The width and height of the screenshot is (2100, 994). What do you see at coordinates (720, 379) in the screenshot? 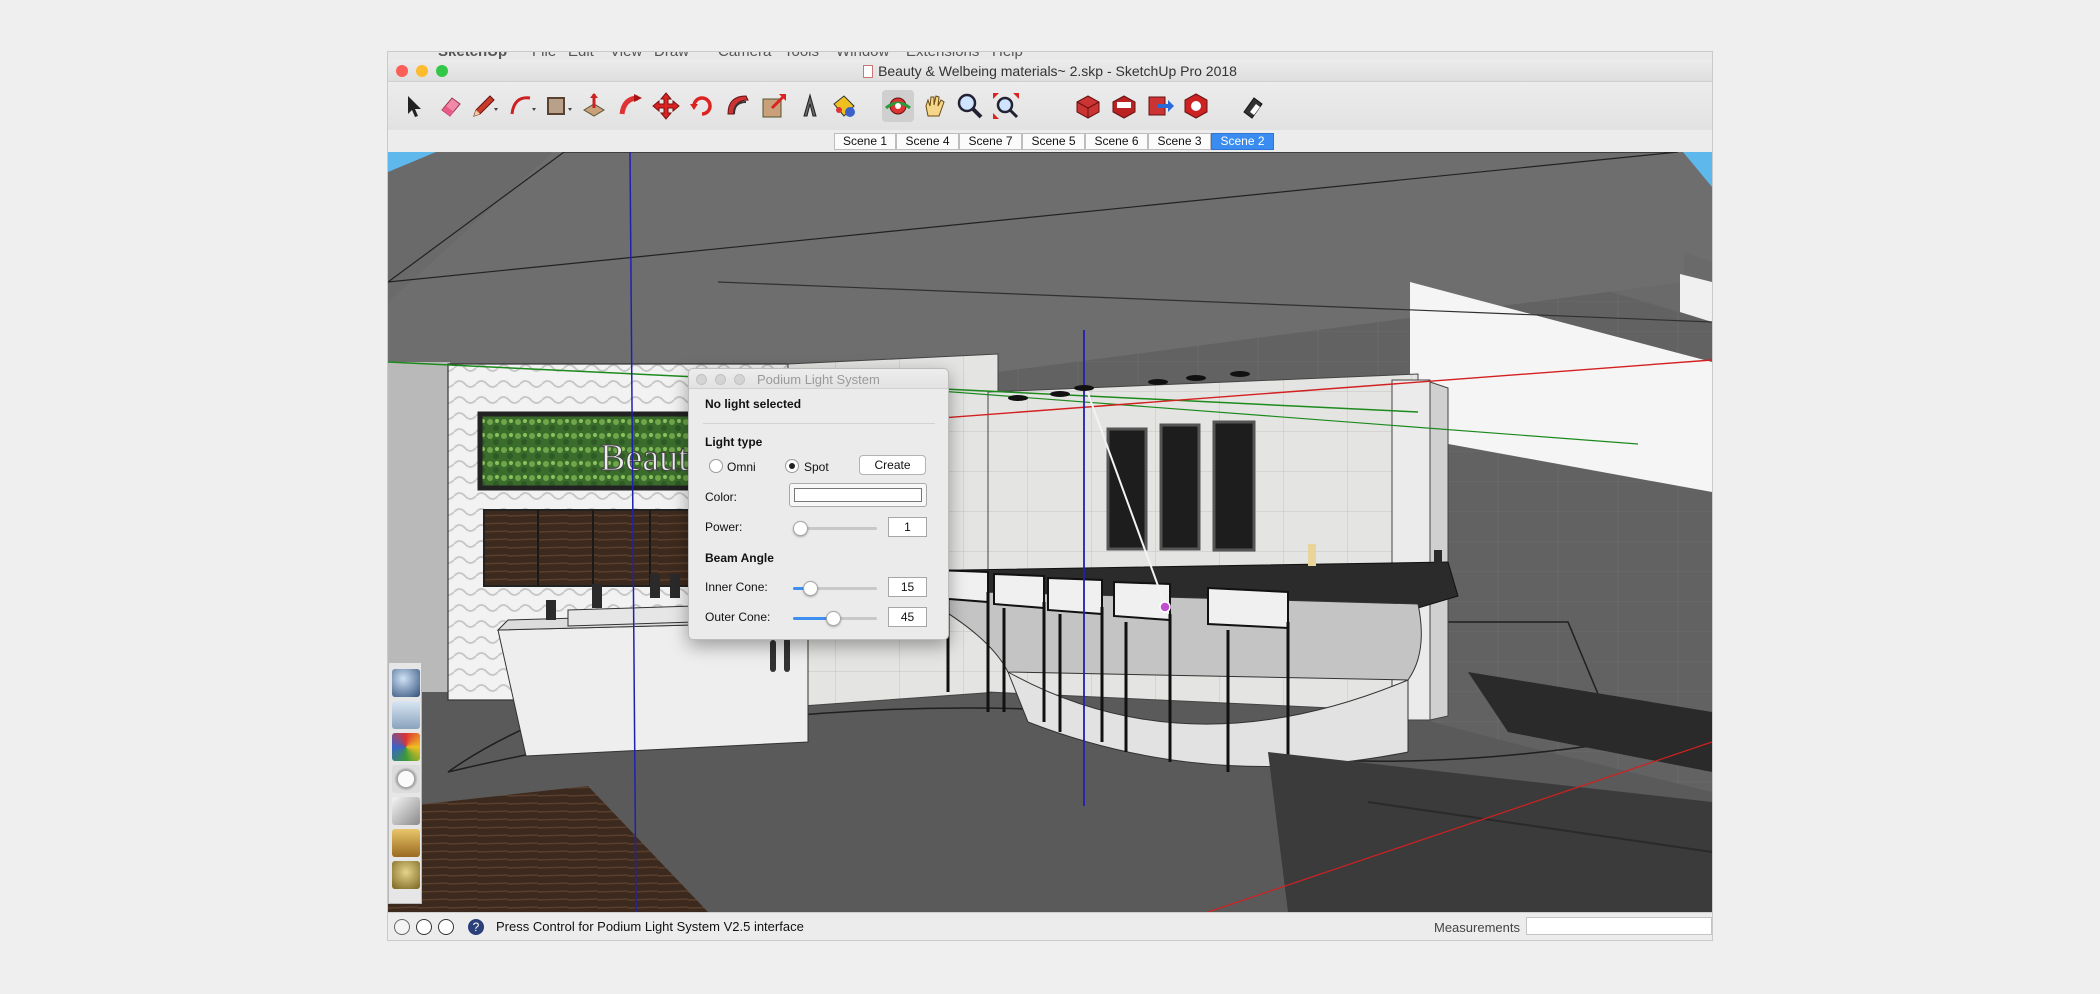
I see `dialog-minimize-button` at bounding box center [720, 379].